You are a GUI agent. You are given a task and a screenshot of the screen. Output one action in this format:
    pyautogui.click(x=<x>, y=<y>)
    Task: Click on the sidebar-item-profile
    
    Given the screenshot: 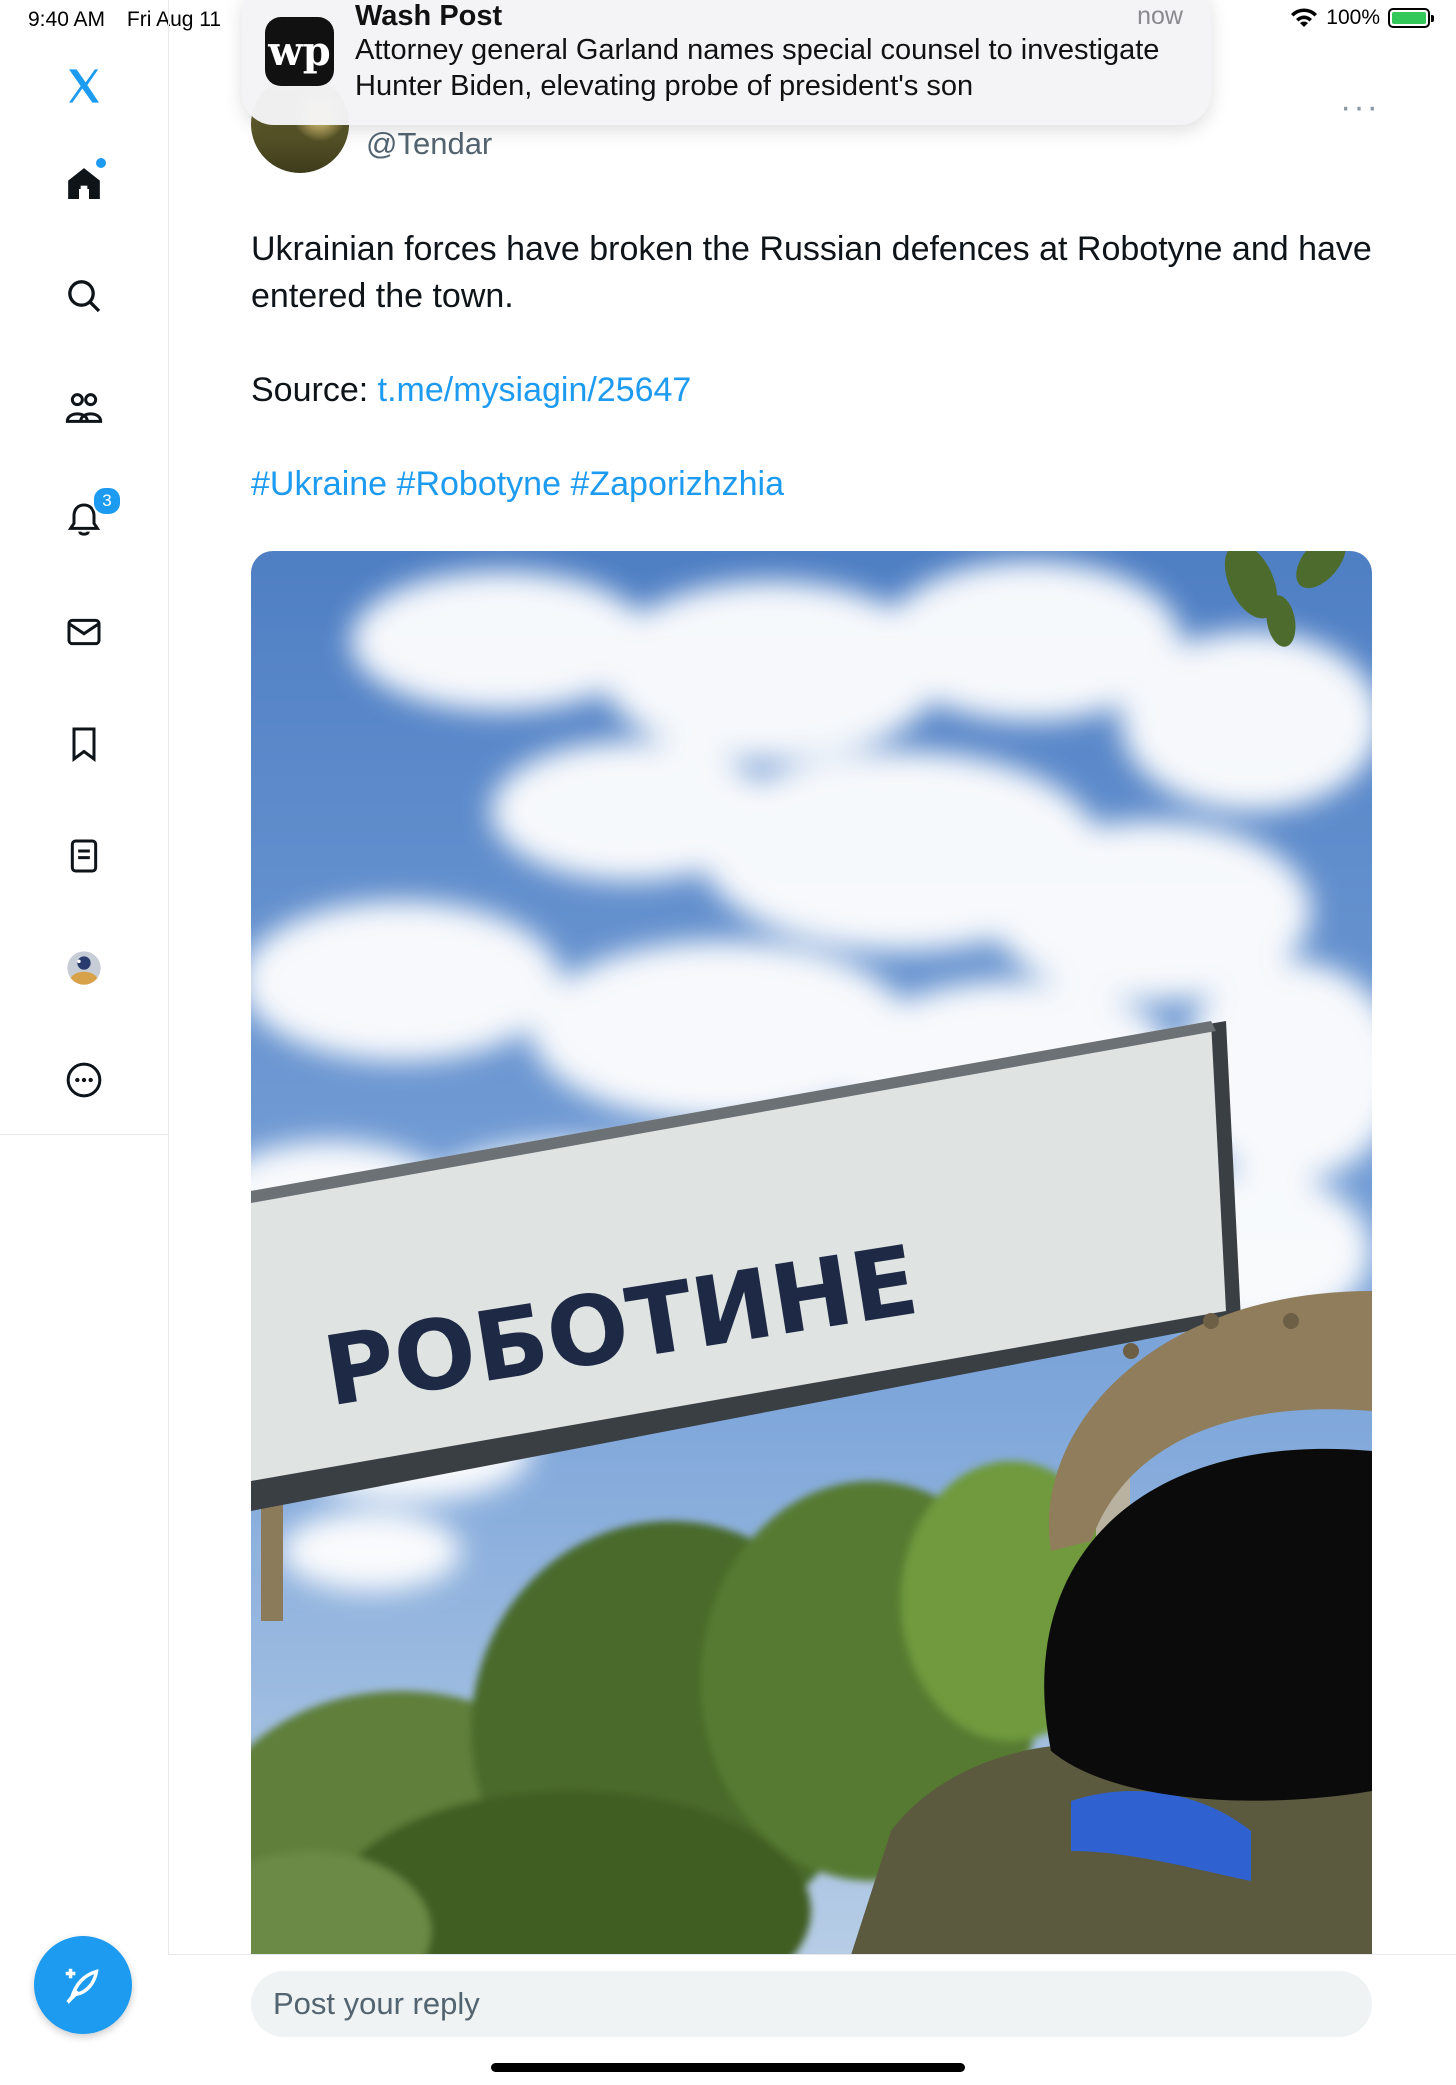 What is the action you would take?
    pyautogui.click(x=84, y=968)
    